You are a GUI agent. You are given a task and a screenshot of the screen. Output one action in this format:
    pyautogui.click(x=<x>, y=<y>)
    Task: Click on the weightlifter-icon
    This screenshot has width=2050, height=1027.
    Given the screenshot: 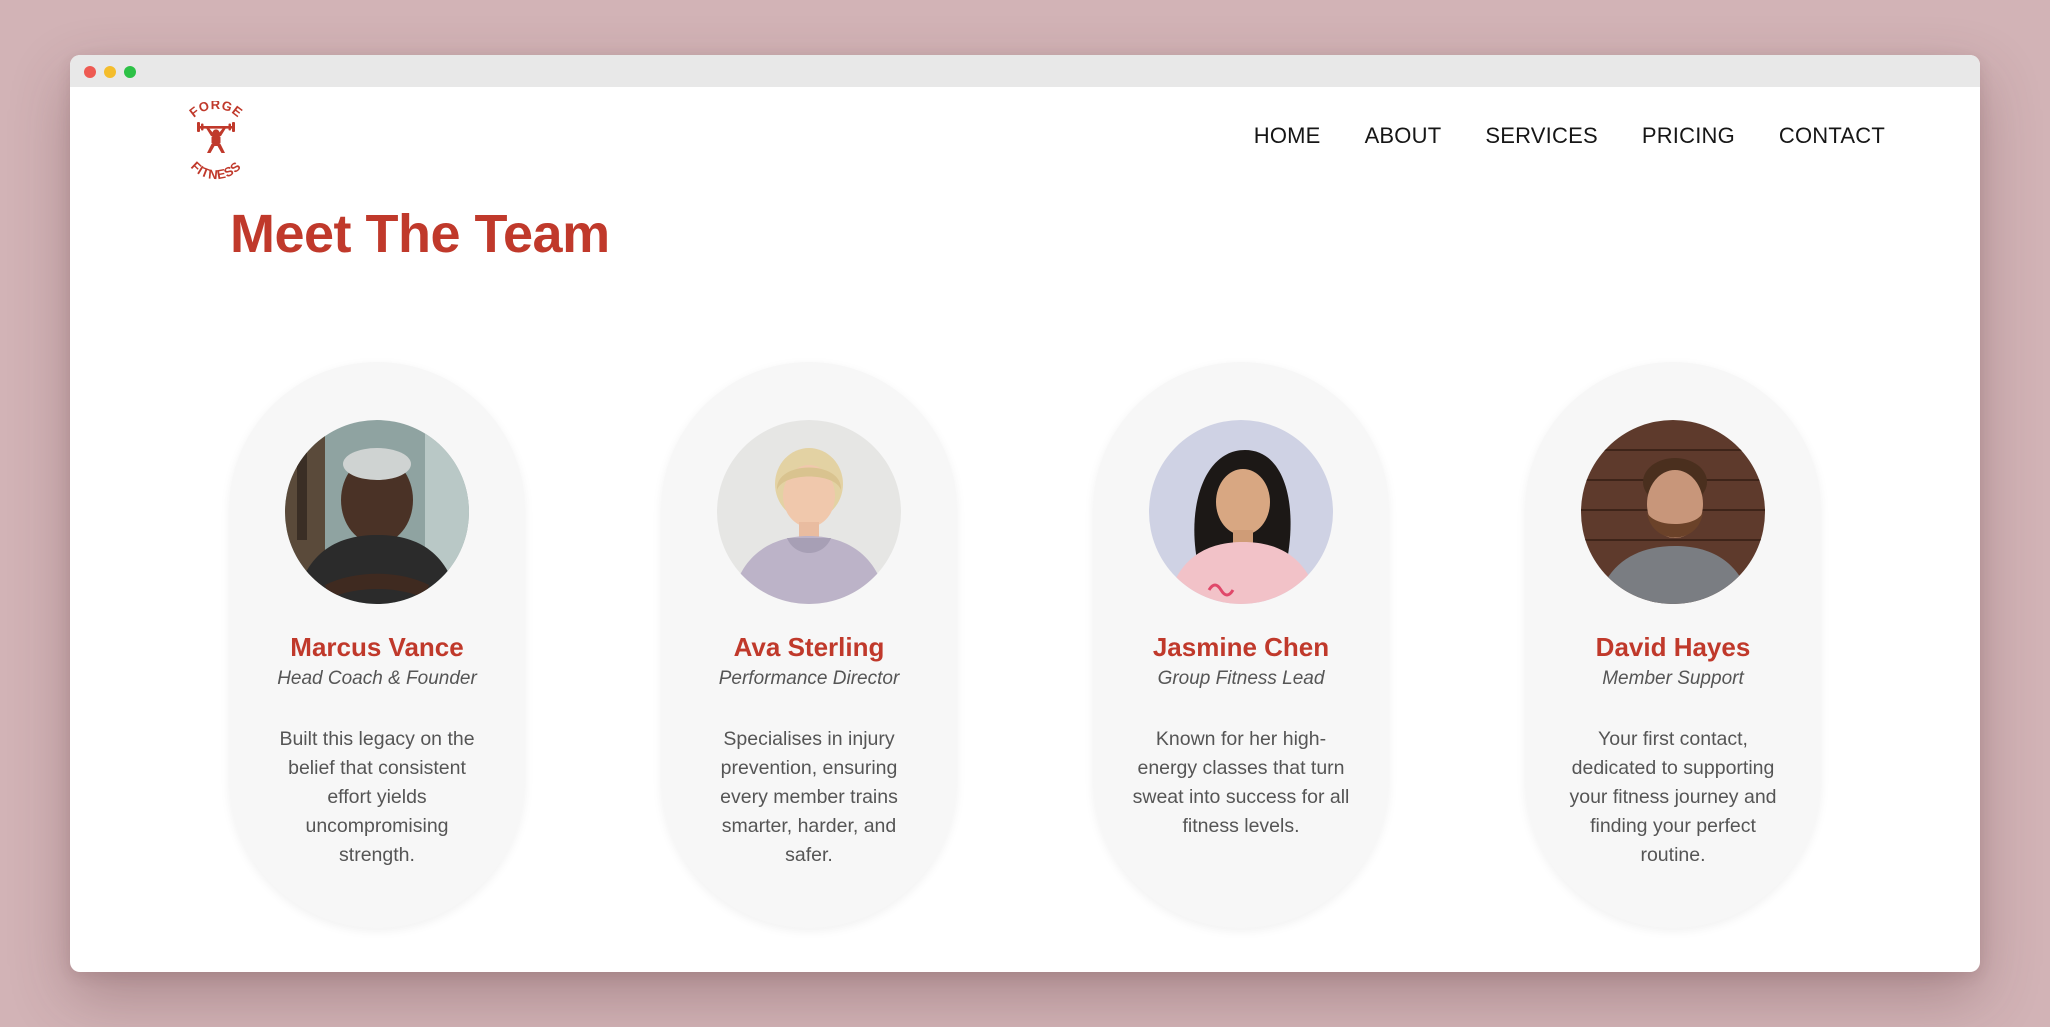 What is the action you would take?
    pyautogui.click(x=216, y=137)
    